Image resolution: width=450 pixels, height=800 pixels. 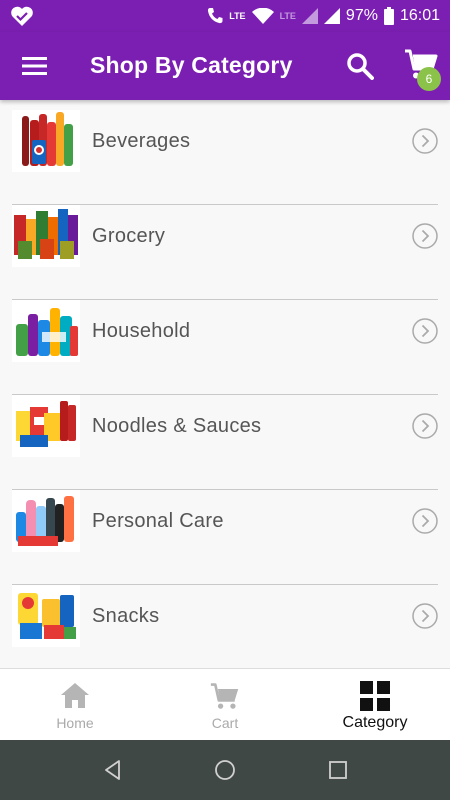 I want to click on clock: 16:01, so click(x=419, y=15).